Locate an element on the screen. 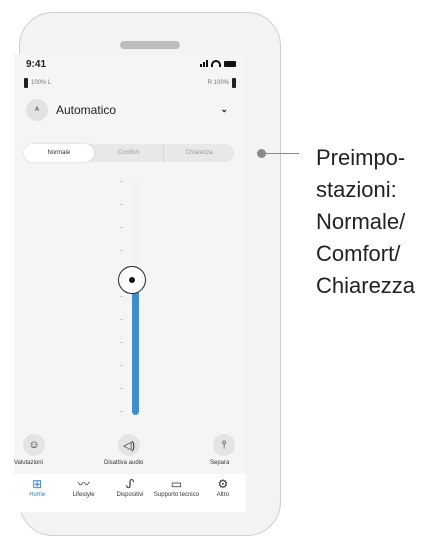 Image resolution: width=436 pixels, height=539 pixels. chat-icon: ▭ is located at coordinates (176, 484).